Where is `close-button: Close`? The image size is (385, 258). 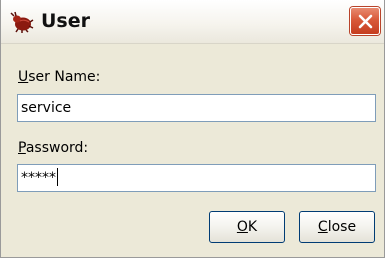 close-button: Close is located at coordinates (337, 227).